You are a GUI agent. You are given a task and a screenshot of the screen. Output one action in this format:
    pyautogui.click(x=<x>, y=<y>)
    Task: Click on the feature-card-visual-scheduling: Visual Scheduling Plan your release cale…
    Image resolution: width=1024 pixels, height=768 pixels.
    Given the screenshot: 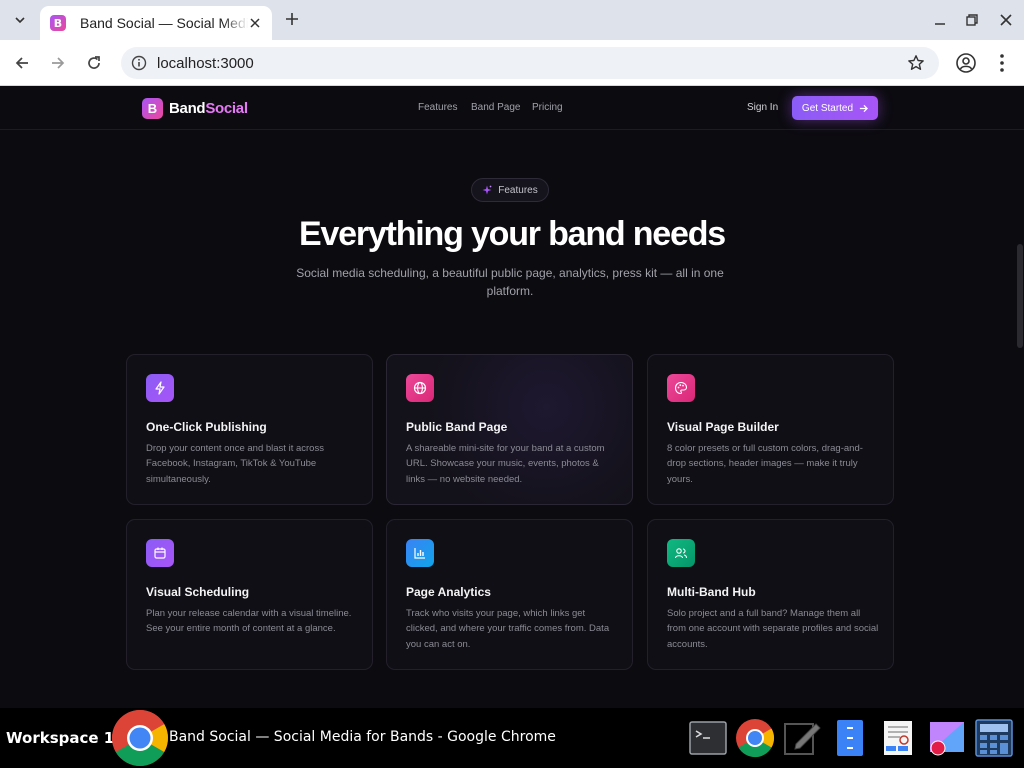 What is the action you would take?
    pyautogui.click(x=249, y=594)
    